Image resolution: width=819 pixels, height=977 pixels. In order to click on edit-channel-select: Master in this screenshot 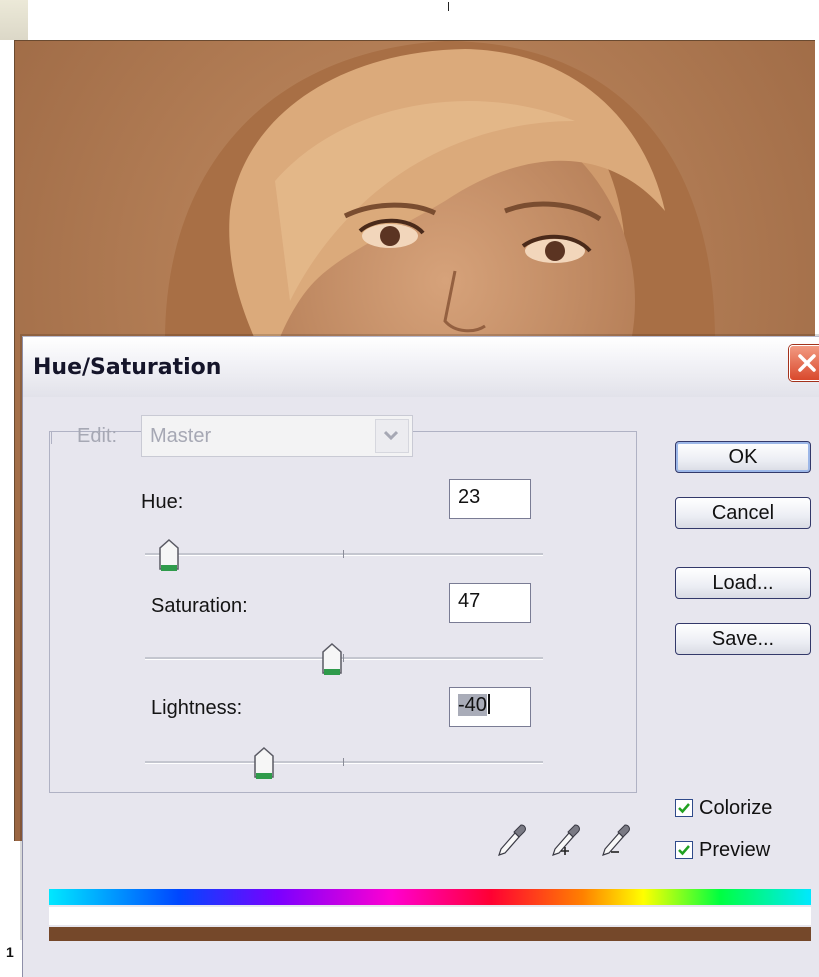, I will do `click(277, 436)`.